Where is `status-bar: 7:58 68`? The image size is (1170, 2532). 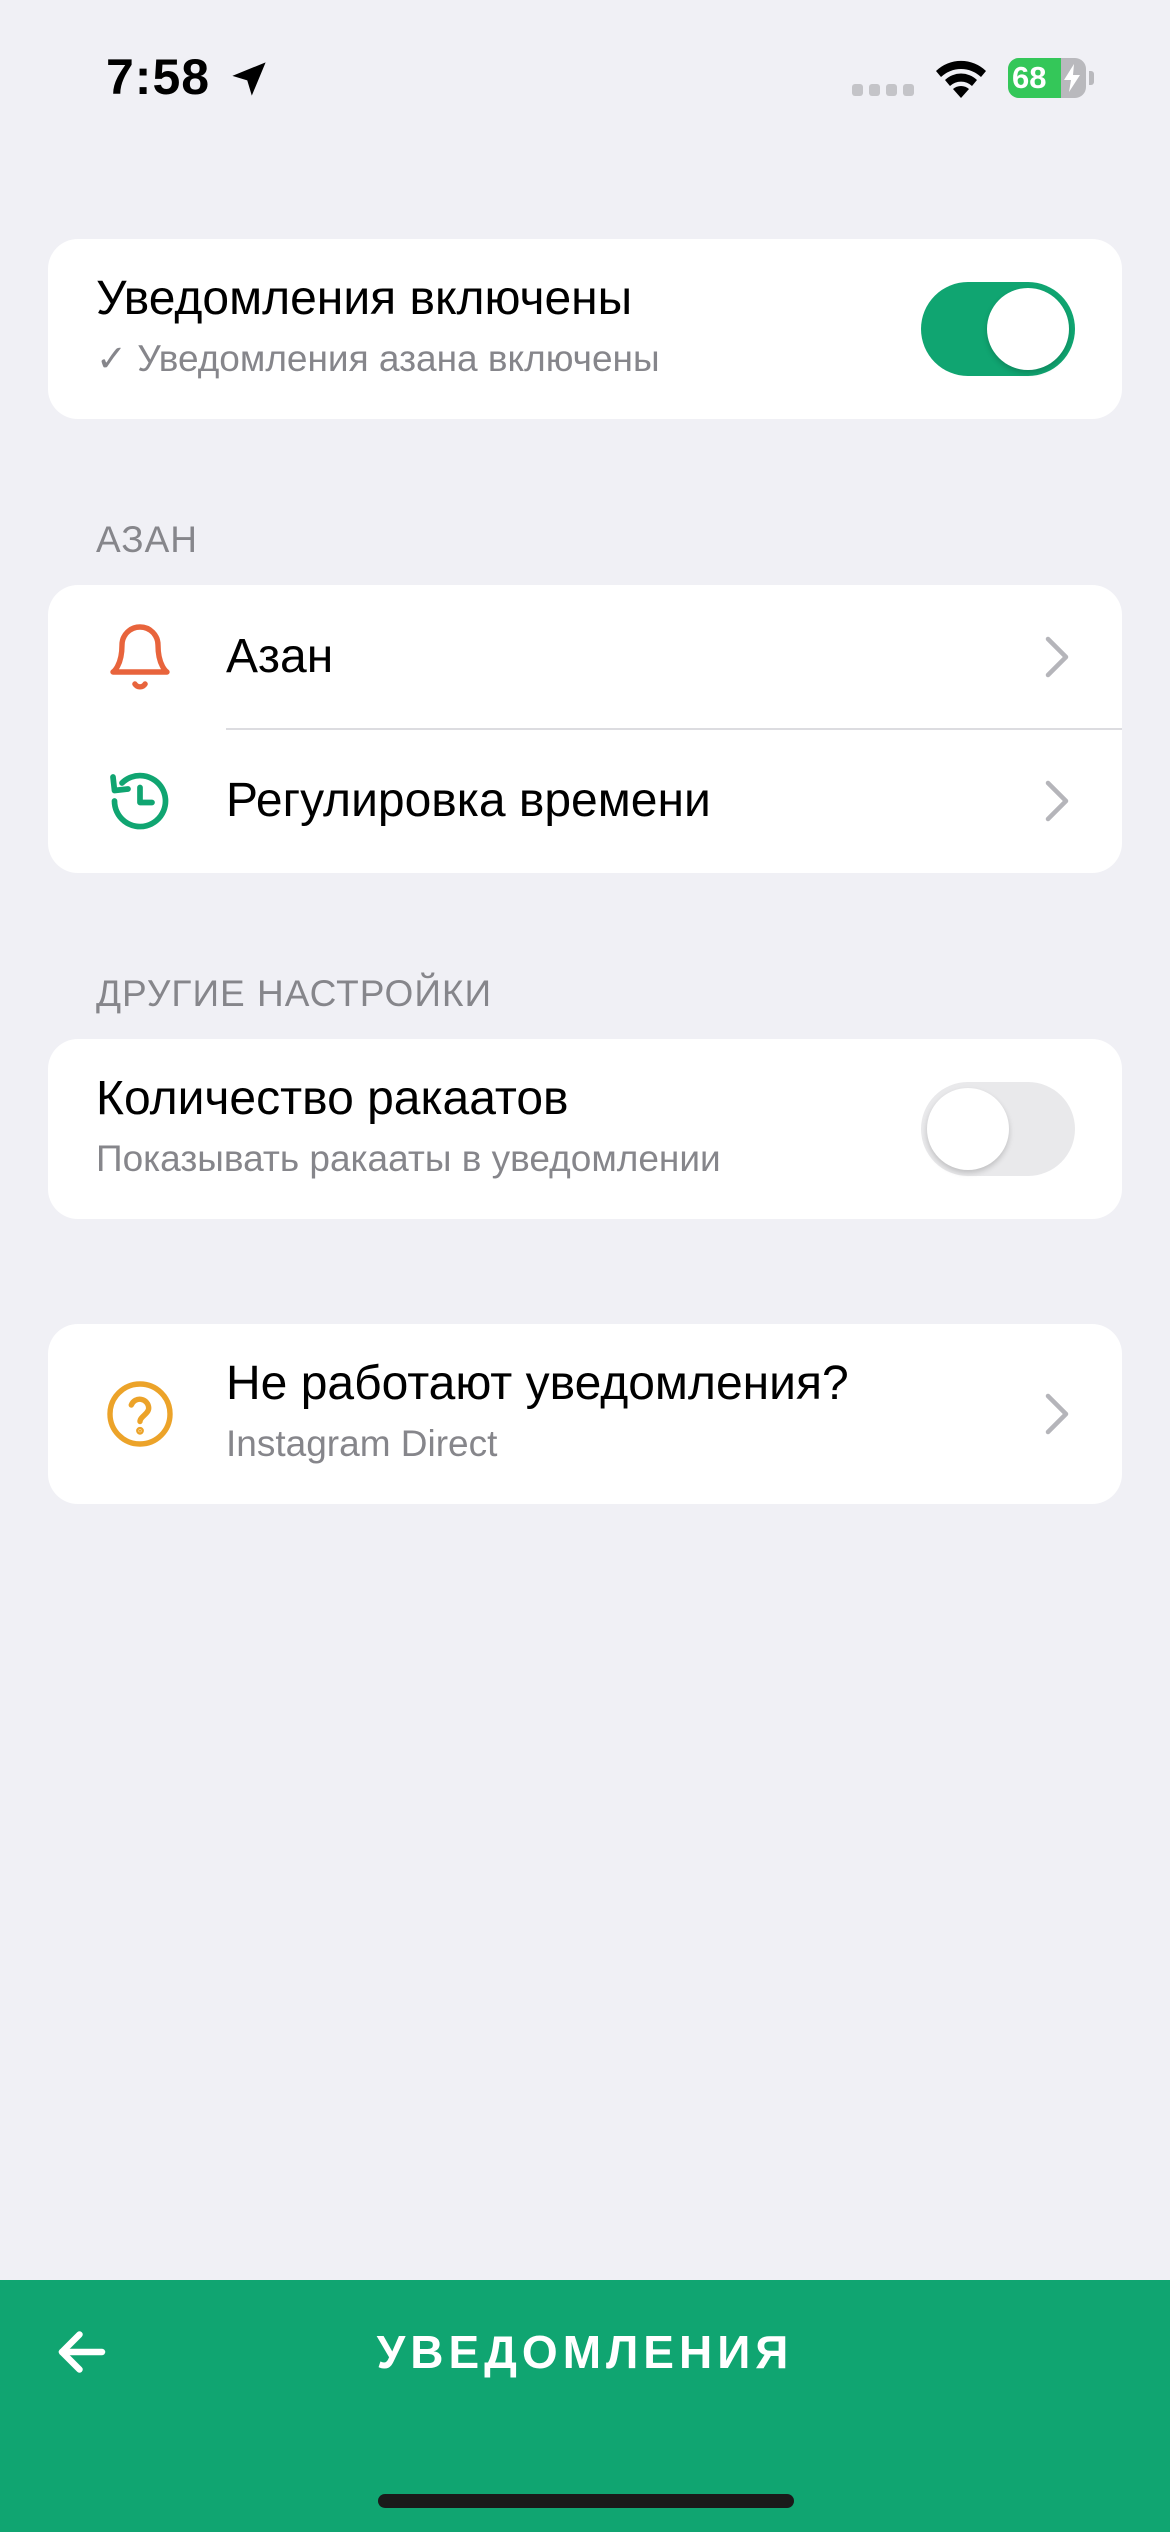
status-bar: 7:58 68 is located at coordinates (585, 75).